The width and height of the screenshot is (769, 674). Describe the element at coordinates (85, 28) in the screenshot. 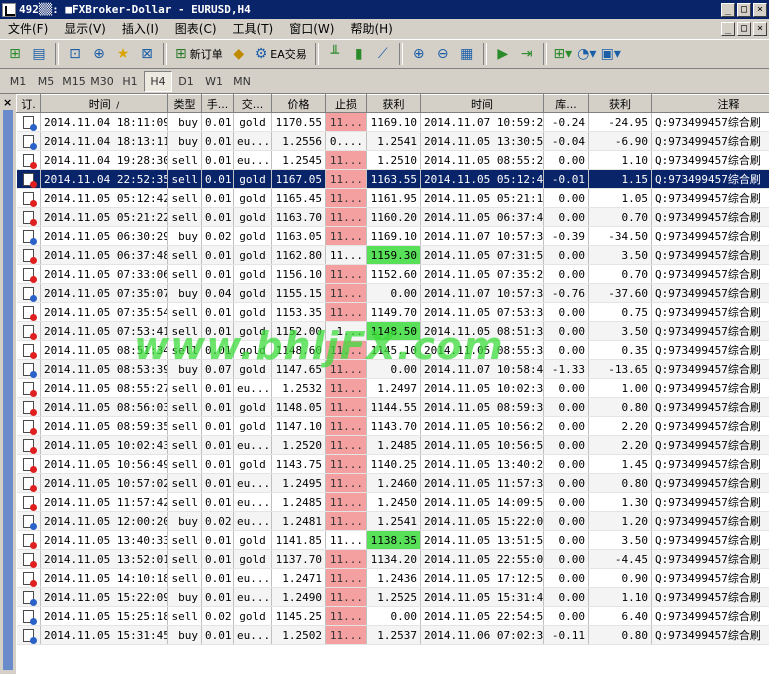

I see `menu-view: 显示(V)` at that location.